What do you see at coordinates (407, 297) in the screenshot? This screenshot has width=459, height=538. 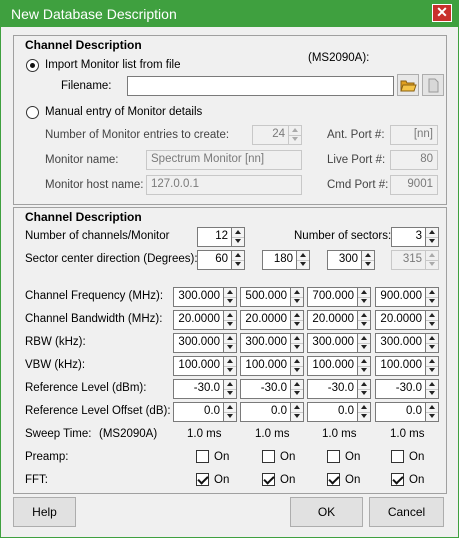 I see `frequency-4: 900.000` at bounding box center [407, 297].